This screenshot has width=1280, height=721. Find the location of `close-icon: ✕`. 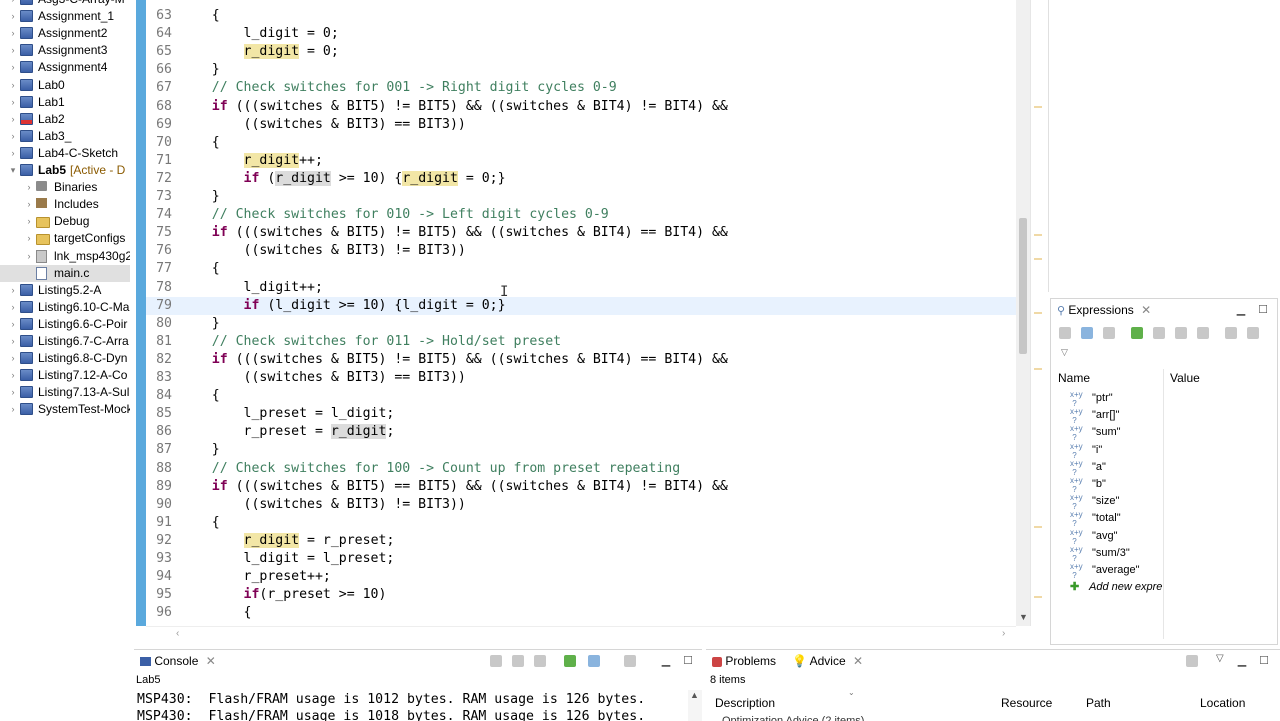

close-icon: ✕ is located at coordinates (211, 661).